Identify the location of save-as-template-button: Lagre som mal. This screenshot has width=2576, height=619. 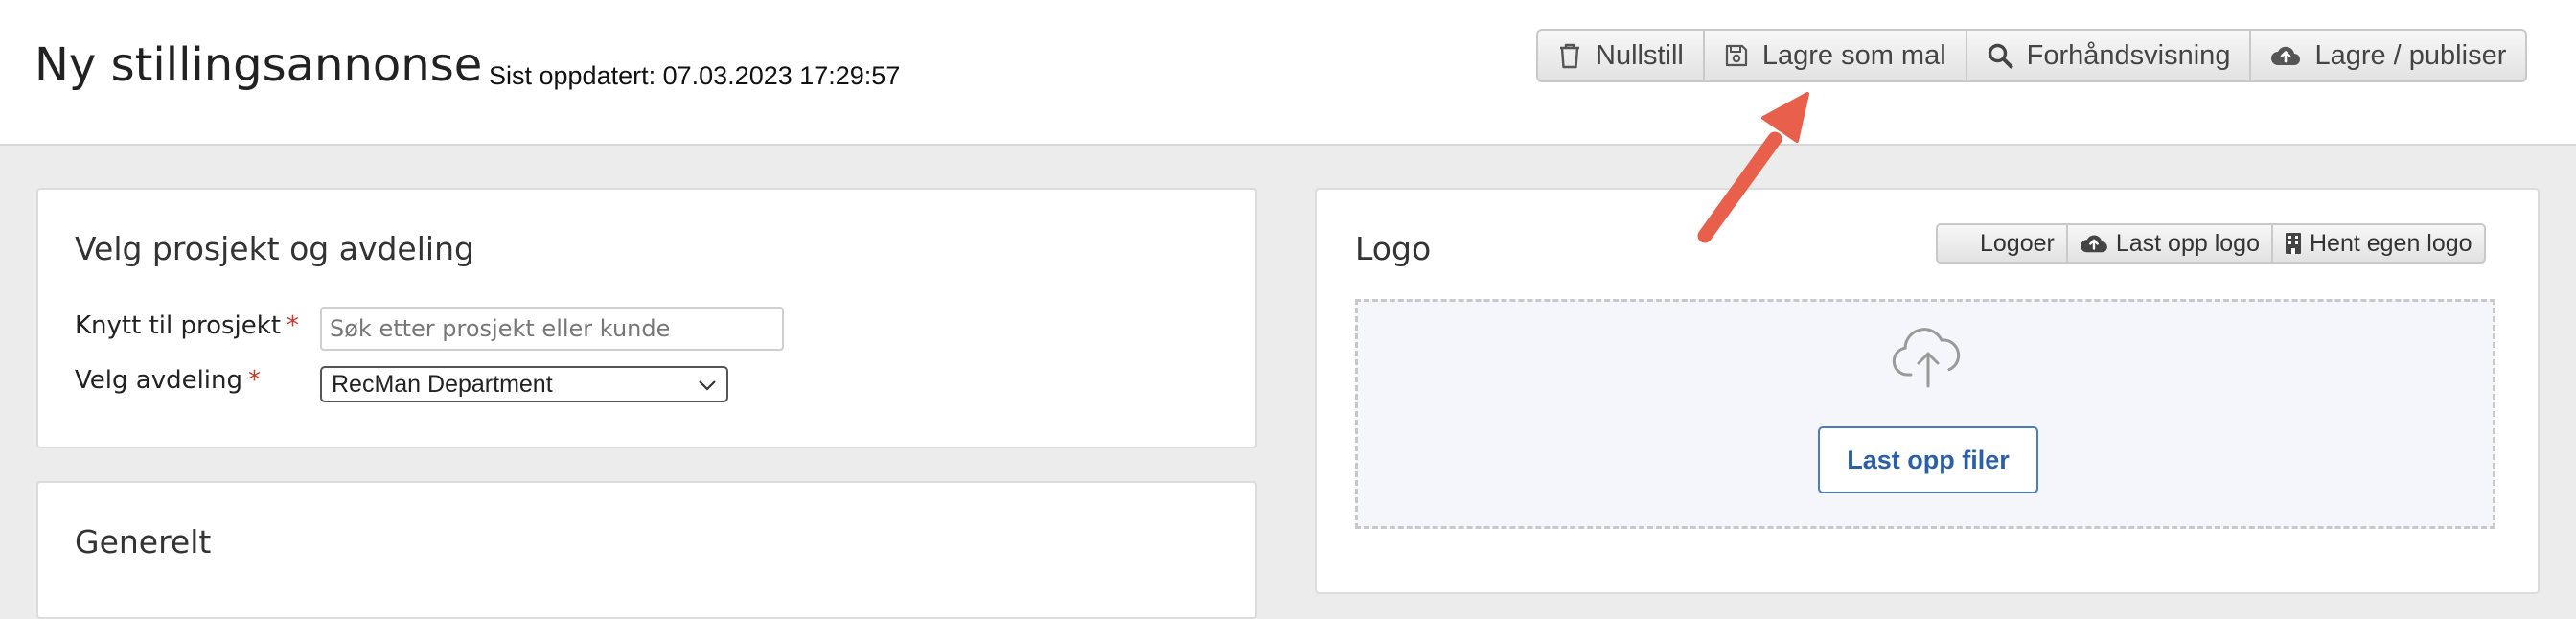
(1836, 55).